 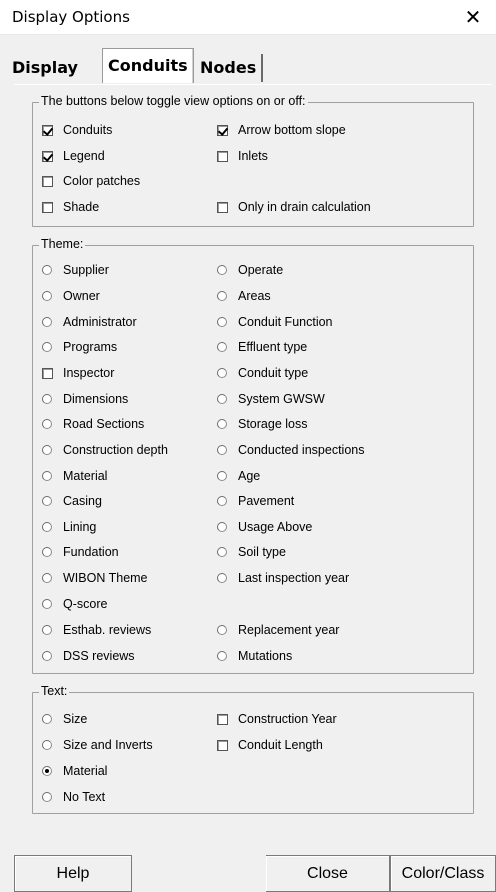 What do you see at coordinates (70, 207) in the screenshot?
I see `toggle-shade: Shade` at bounding box center [70, 207].